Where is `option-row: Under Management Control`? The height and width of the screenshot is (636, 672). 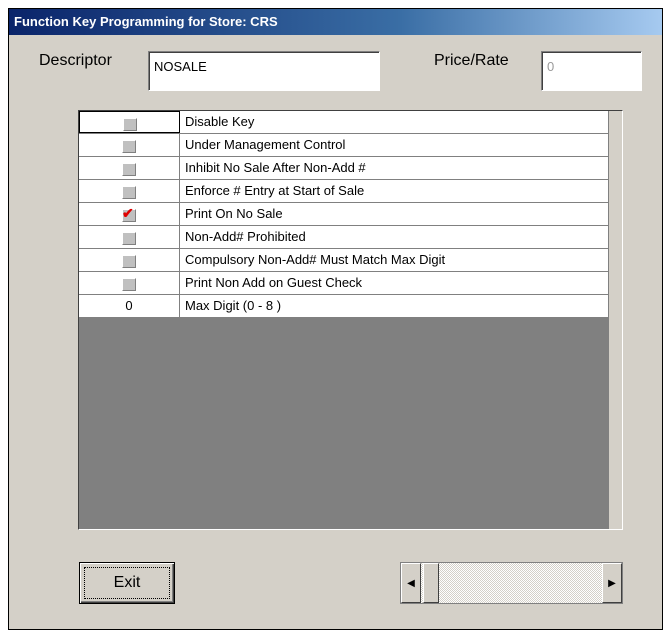 option-row: Under Management Control is located at coordinates (344, 145).